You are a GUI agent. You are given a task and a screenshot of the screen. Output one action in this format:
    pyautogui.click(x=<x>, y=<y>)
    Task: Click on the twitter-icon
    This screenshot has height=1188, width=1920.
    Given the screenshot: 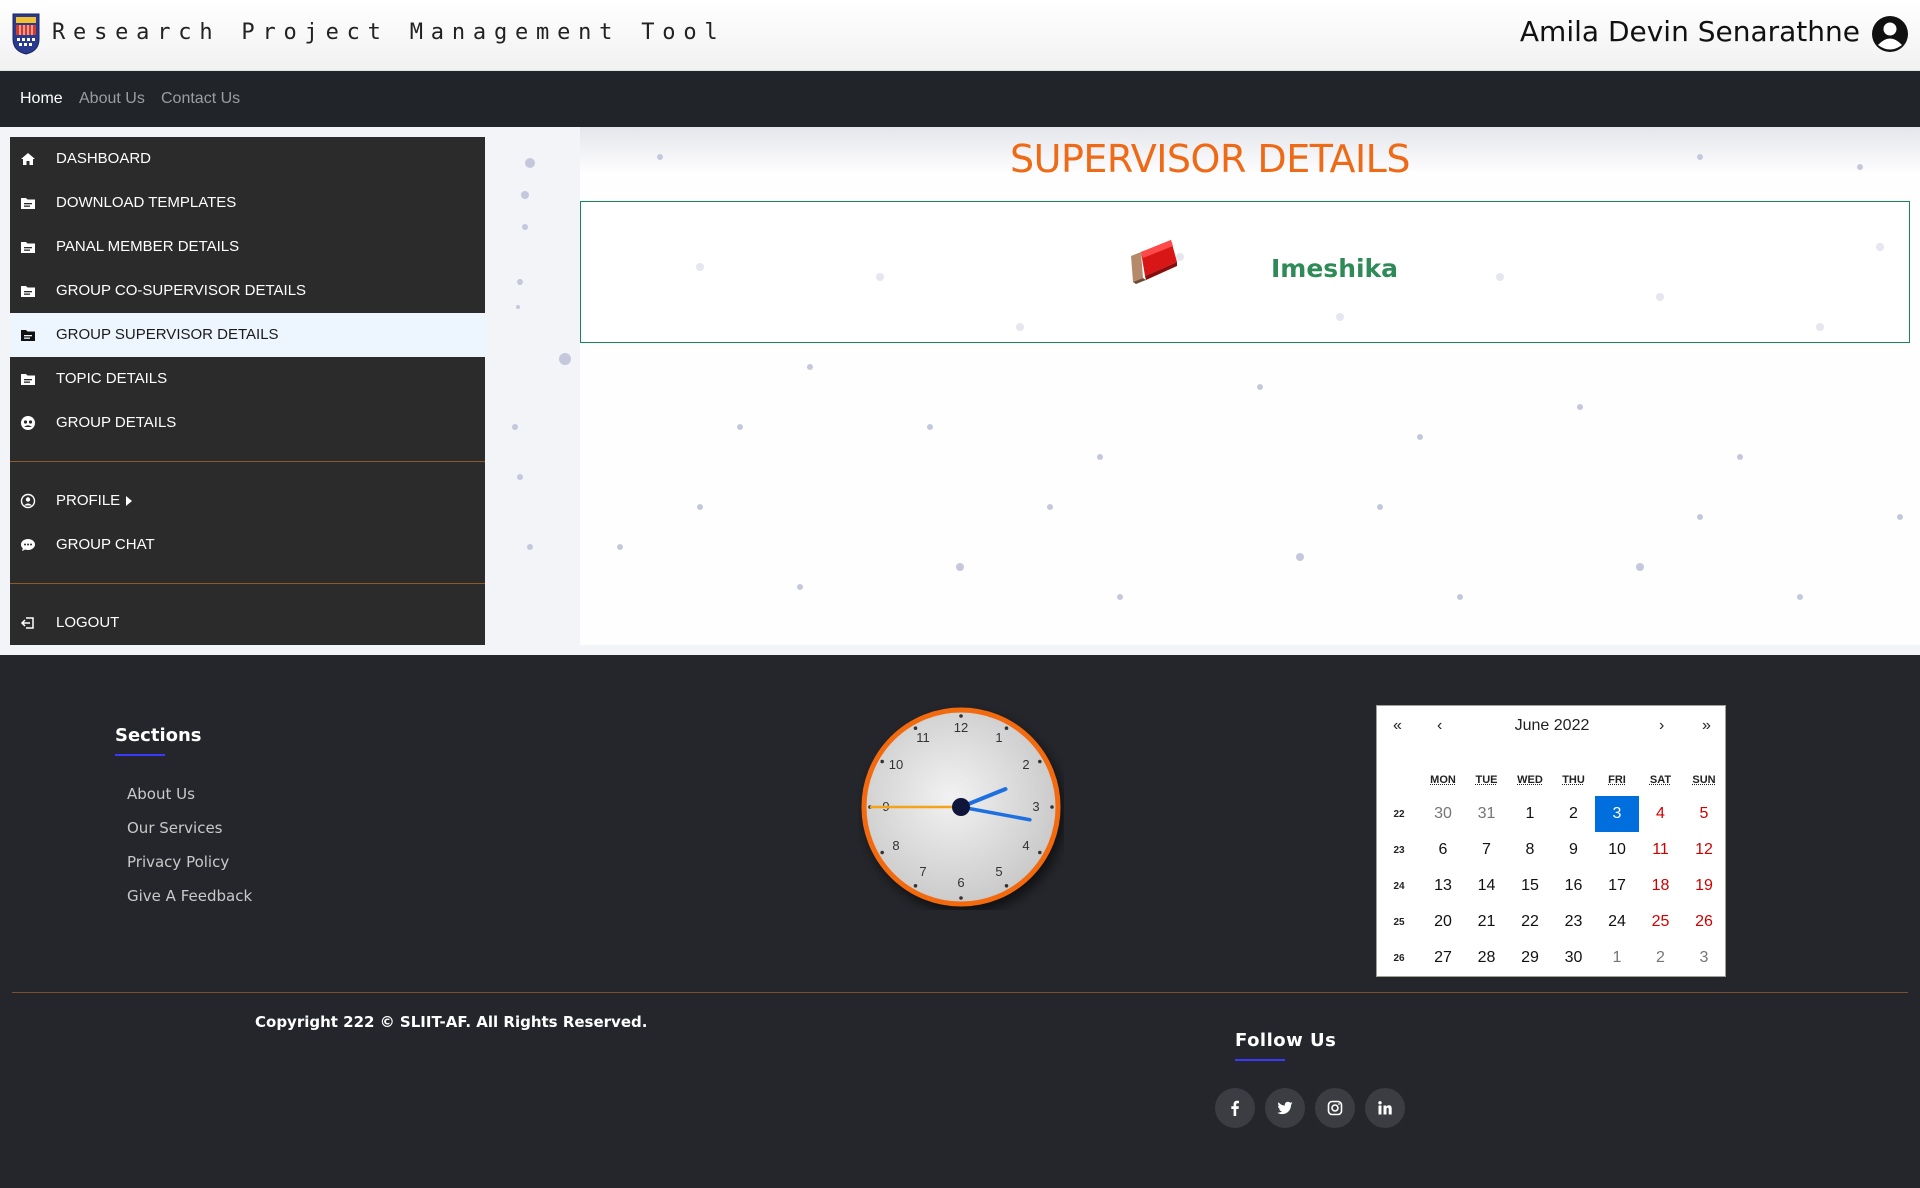 What is the action you would take?
    pyautogui.click(x=1285, y=1108)
    